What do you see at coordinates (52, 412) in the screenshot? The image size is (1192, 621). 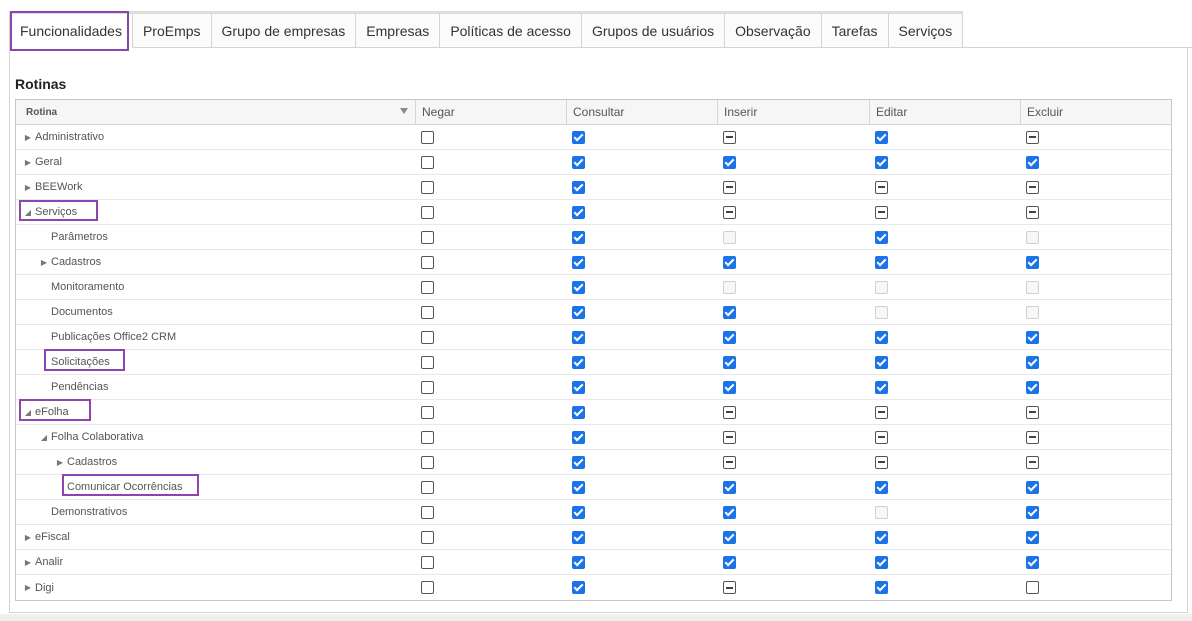 I see `rotina-label: eFolha` at bounding box center [52, 412].